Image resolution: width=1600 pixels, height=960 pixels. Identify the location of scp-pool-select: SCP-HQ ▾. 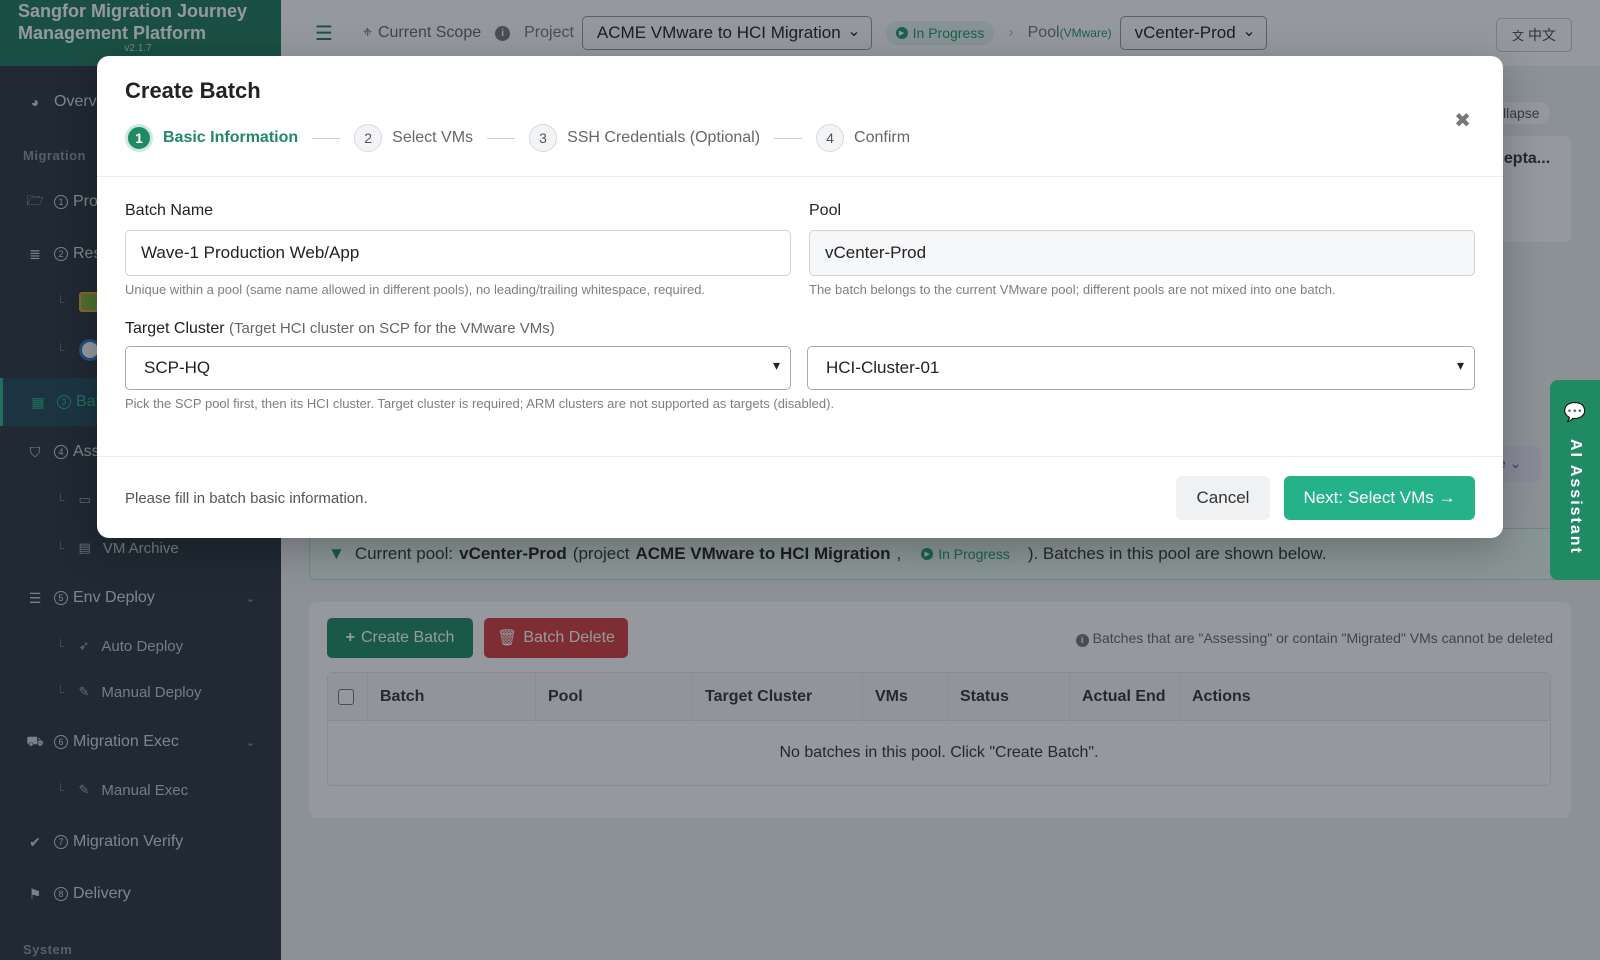
(458, 368).